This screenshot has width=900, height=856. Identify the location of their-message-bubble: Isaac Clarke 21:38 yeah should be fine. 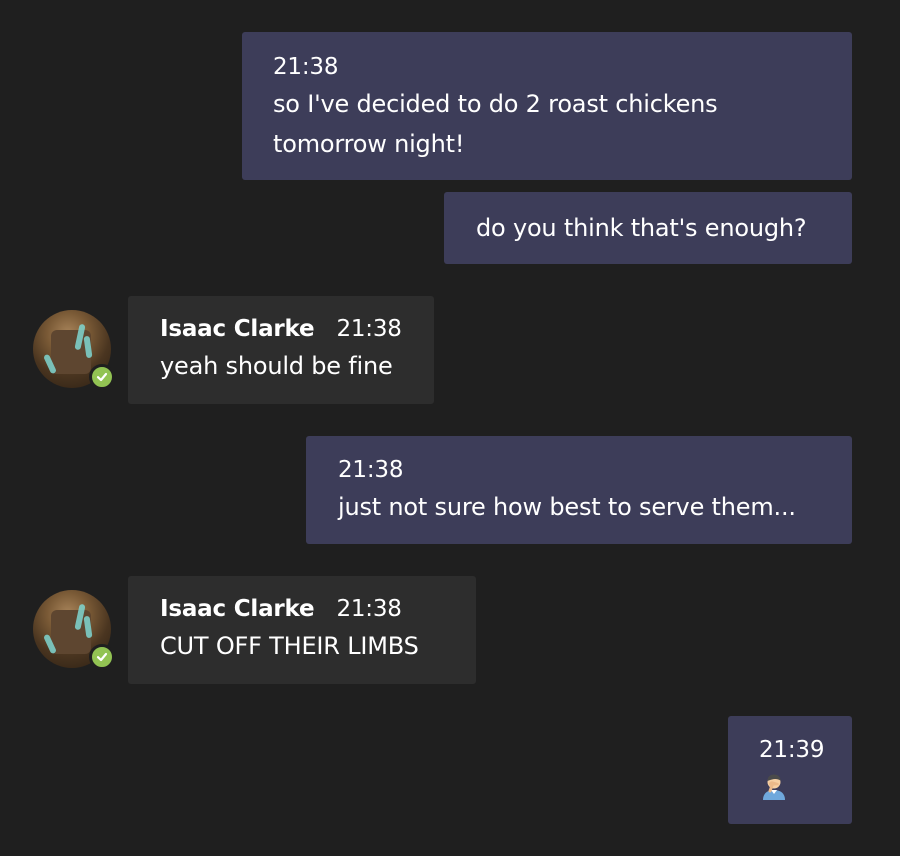
(281, 350).